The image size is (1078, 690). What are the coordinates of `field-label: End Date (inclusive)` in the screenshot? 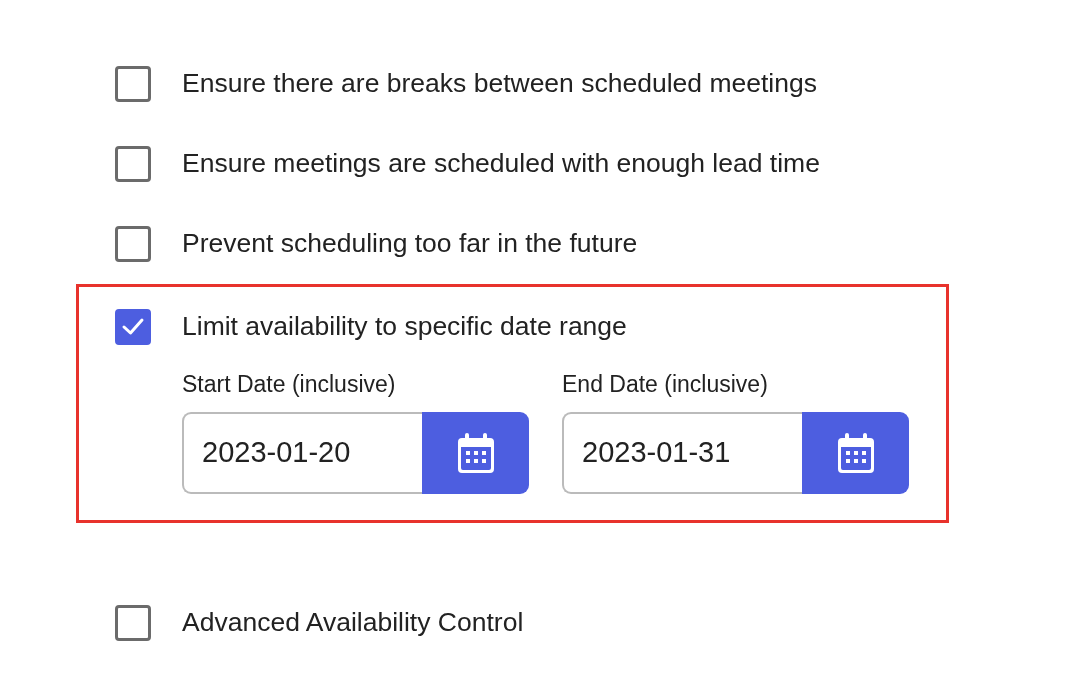 It's located at (665, 384).